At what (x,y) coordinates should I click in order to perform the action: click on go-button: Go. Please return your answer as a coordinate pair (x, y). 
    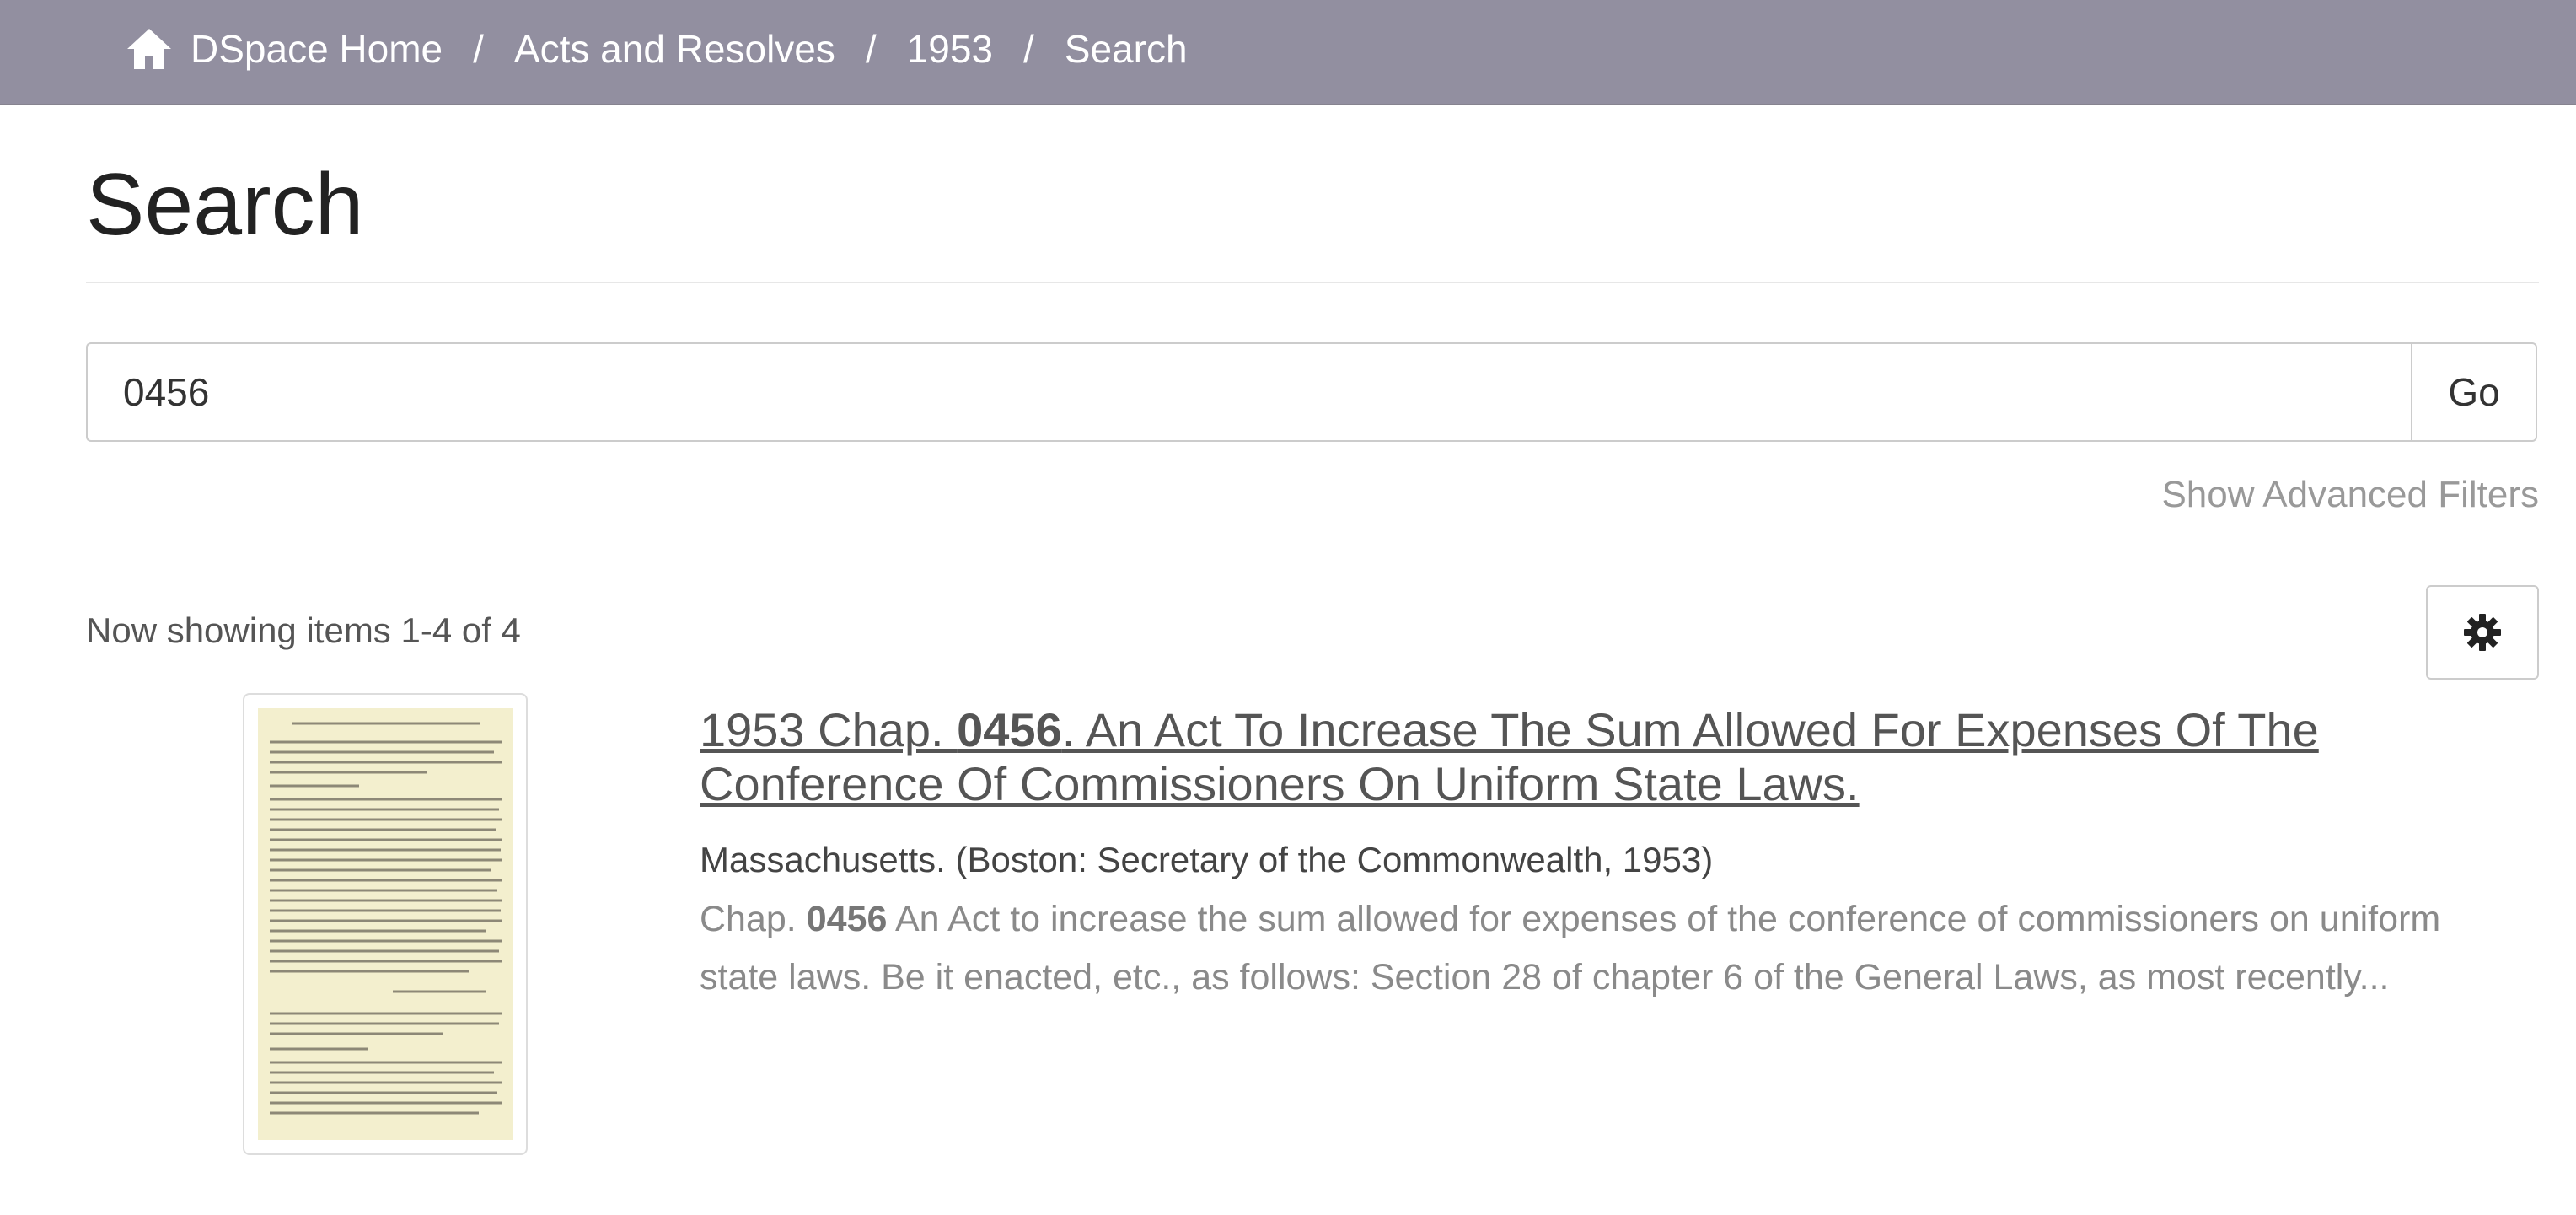
    Looking at the image, I should click on (2474, 392).